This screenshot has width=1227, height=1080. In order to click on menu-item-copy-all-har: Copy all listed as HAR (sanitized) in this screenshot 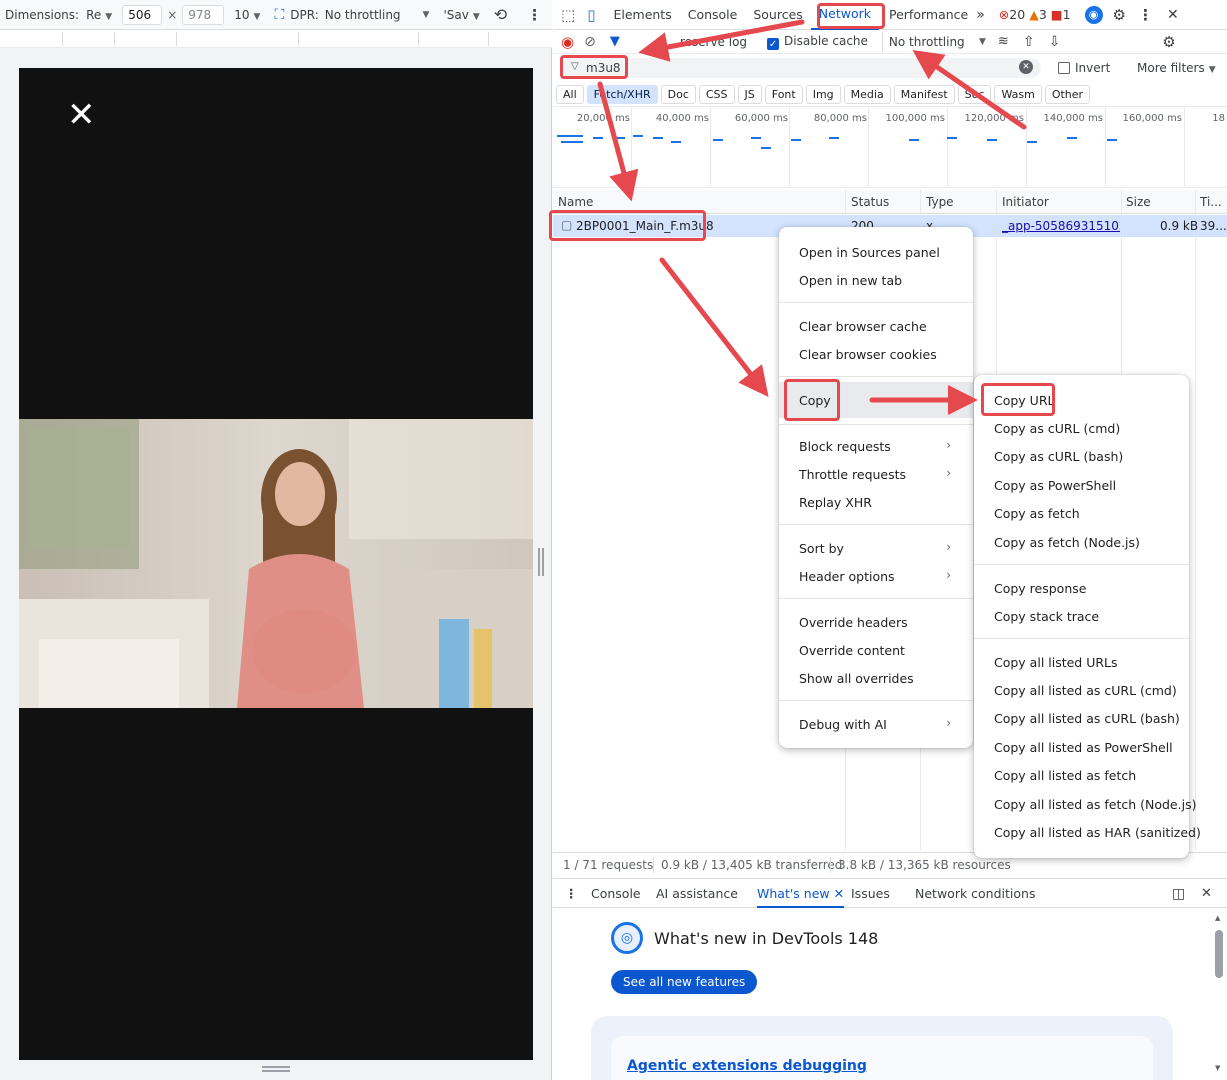, I will do `click(1097, 832)`.